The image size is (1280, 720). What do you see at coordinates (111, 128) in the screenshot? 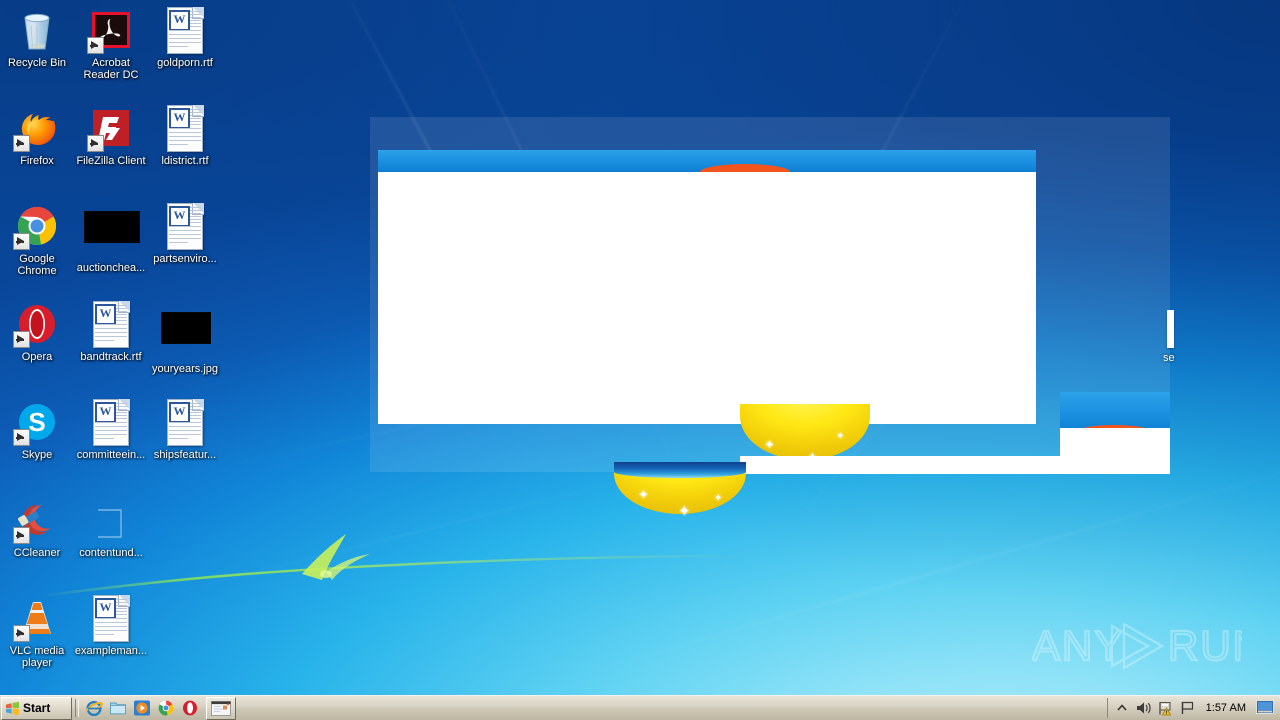
I see `filezilla-icon` at bounding box center [111, 128].